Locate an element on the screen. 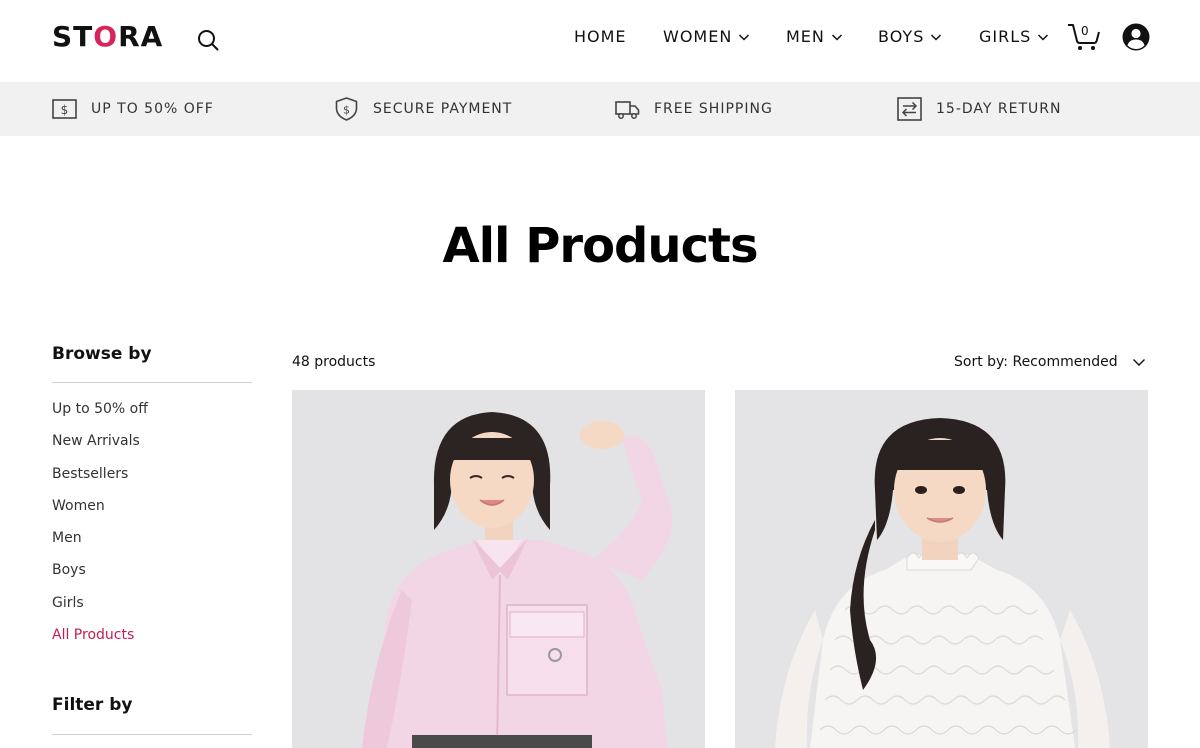 Image resolution: width=1200 pixels, height=748 pixels. page-title: All Products is located at coordinates (600, 246).